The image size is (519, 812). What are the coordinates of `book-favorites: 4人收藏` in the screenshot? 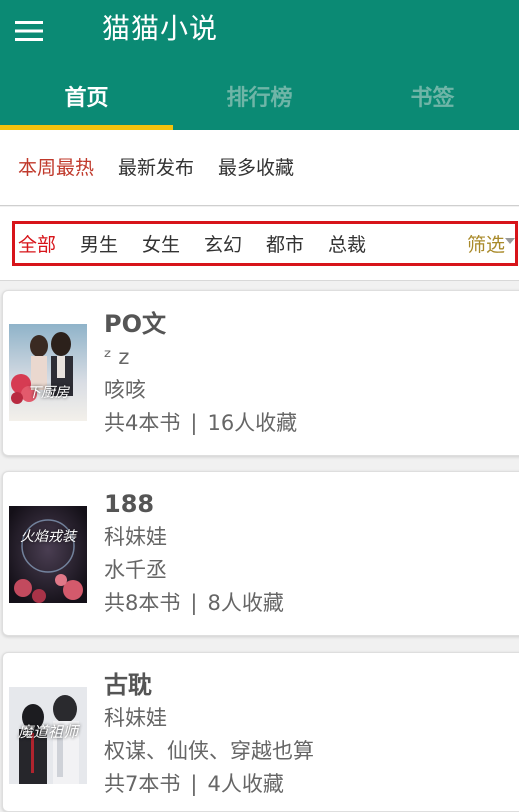 It's located at (245, 784).